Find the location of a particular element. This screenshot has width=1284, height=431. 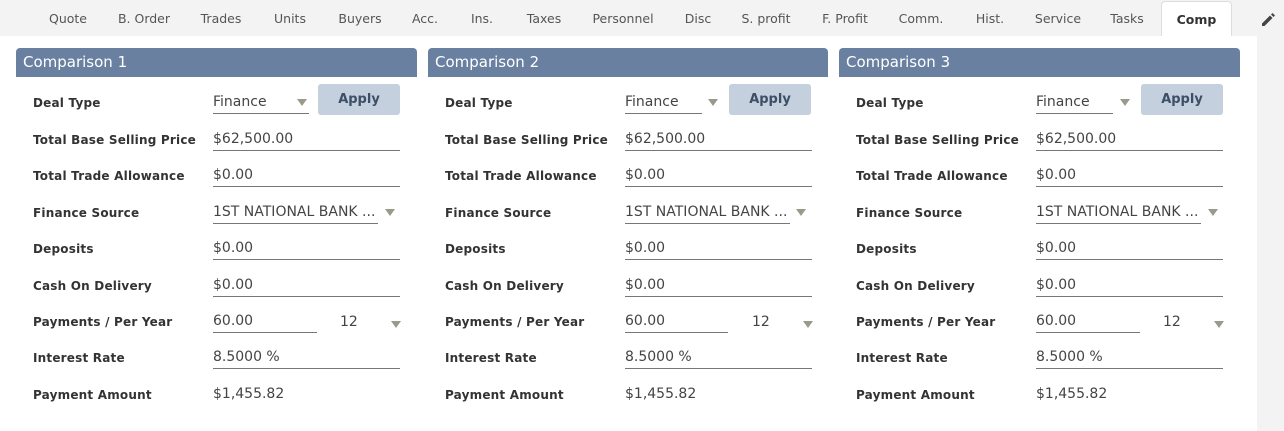

tab-f-profit: F. Profit is located at coordinates (845, 18).